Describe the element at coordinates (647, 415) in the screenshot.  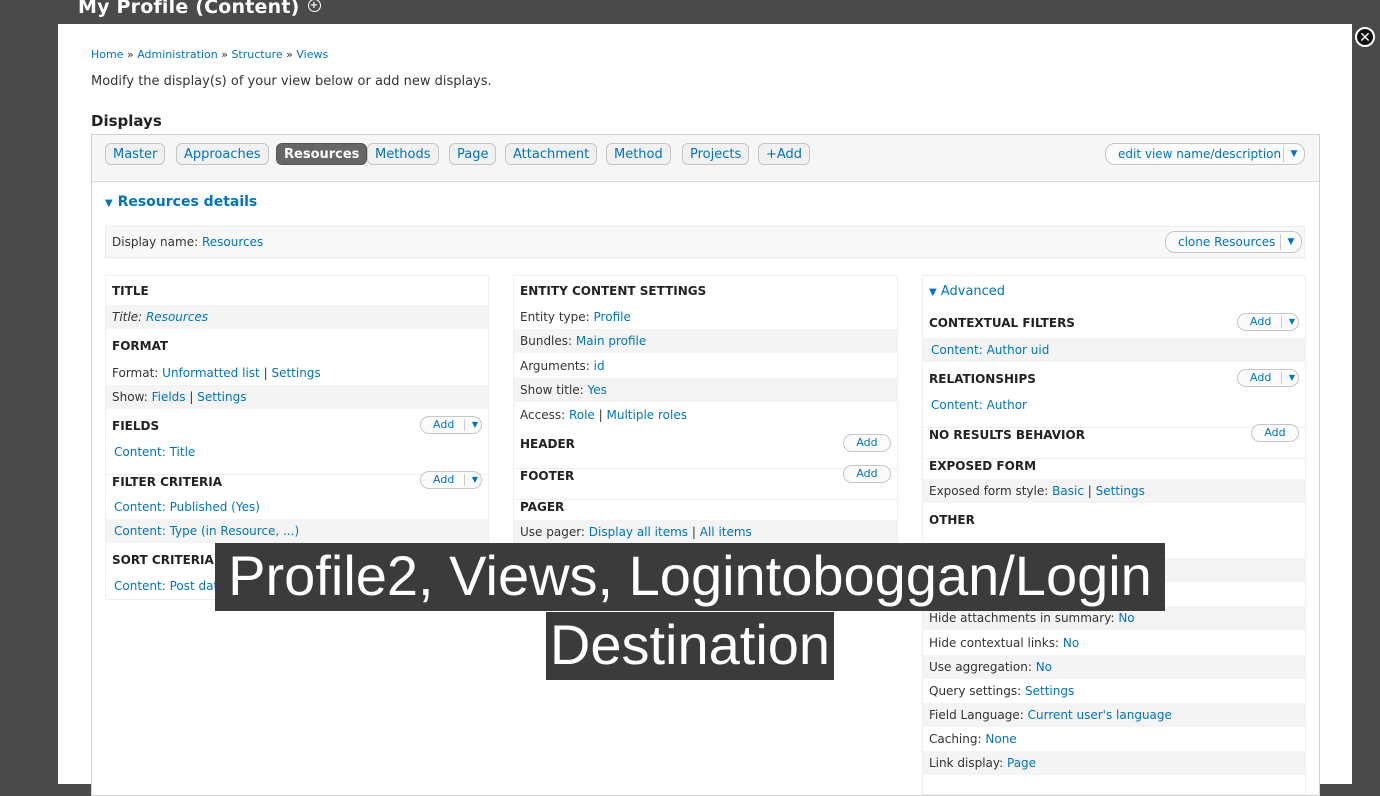
I see `access-value-2: Multiple roles` at that location.